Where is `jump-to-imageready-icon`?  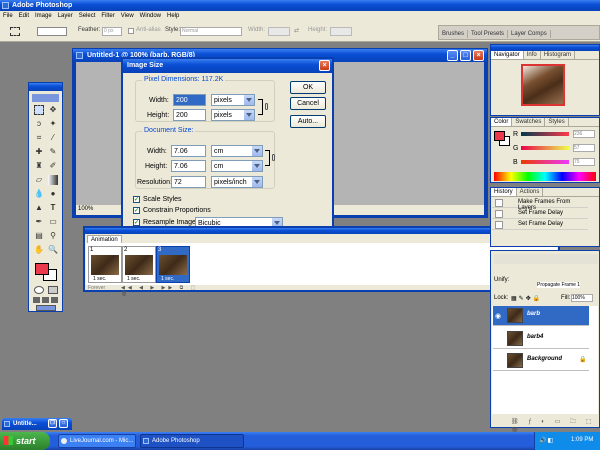
jump-to-imageready-icon is located at coordinates (46, 308).